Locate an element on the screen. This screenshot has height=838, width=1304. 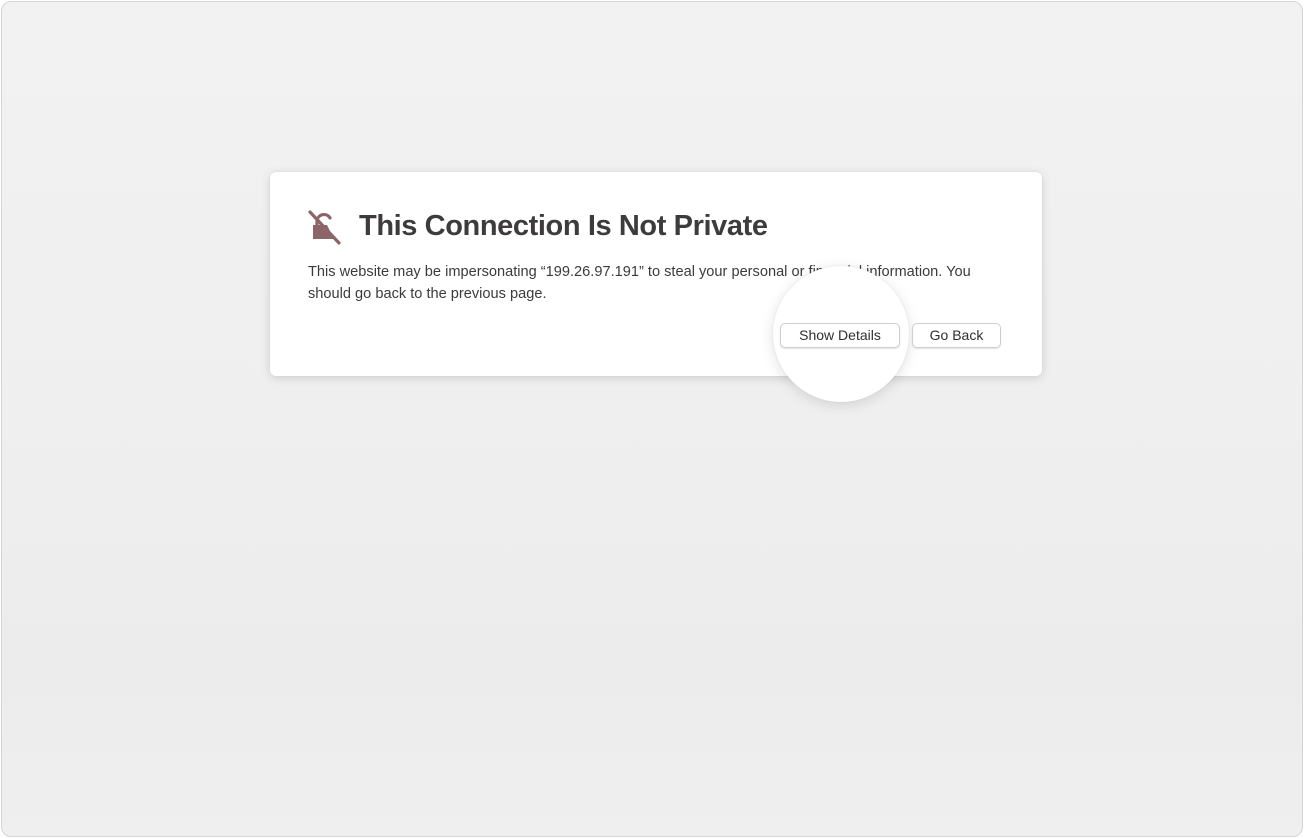
lock-slash-icon is located at coordinates (324, 227).